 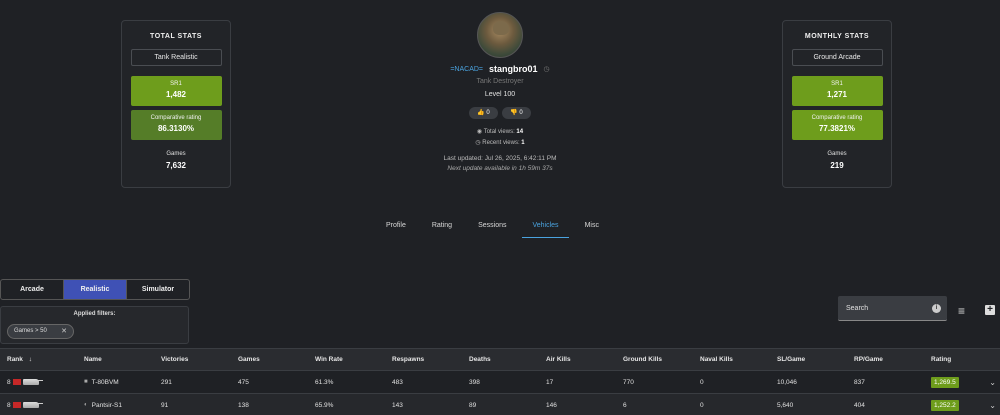 What do you see at coordinates (32, 289) in the screenshot?
I see `mode-arcade: Arcade` at bounding box center [32, 289].